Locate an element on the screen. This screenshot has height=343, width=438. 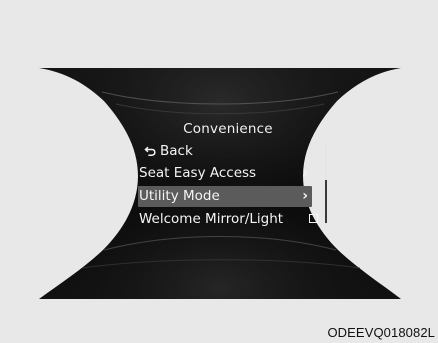
checkbox-unchecked-icon is located at coordinates (313, 218).